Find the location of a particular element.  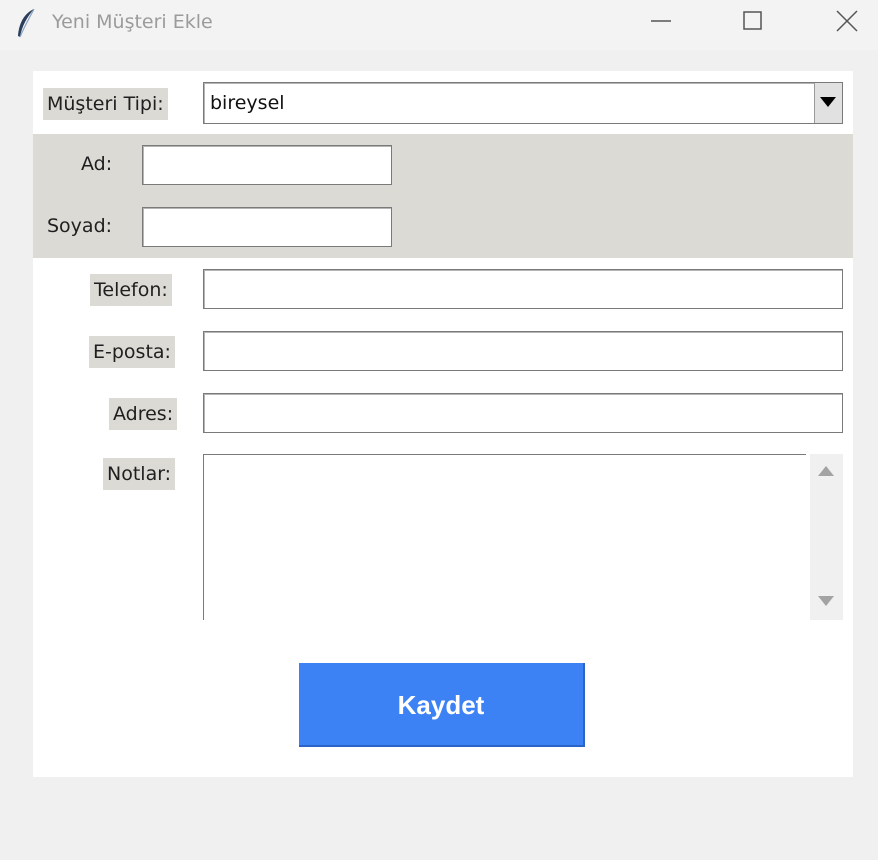

title-bar: Yeni Müşteri Ekle is located at coordinates (439, 25).